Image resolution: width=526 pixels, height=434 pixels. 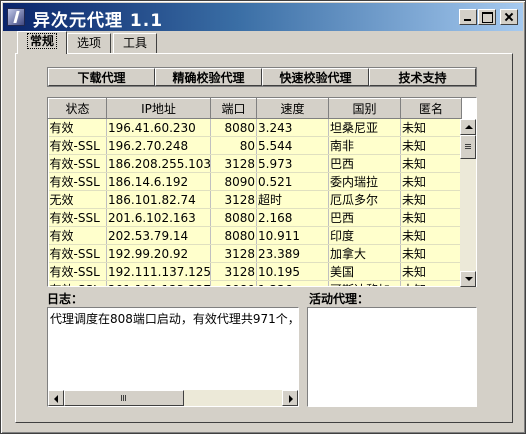 What do you see at coordinates (158, 181) in the screenshot?
I see `ip-cell: 186.14.6.192` at bounding box center [158, 181].